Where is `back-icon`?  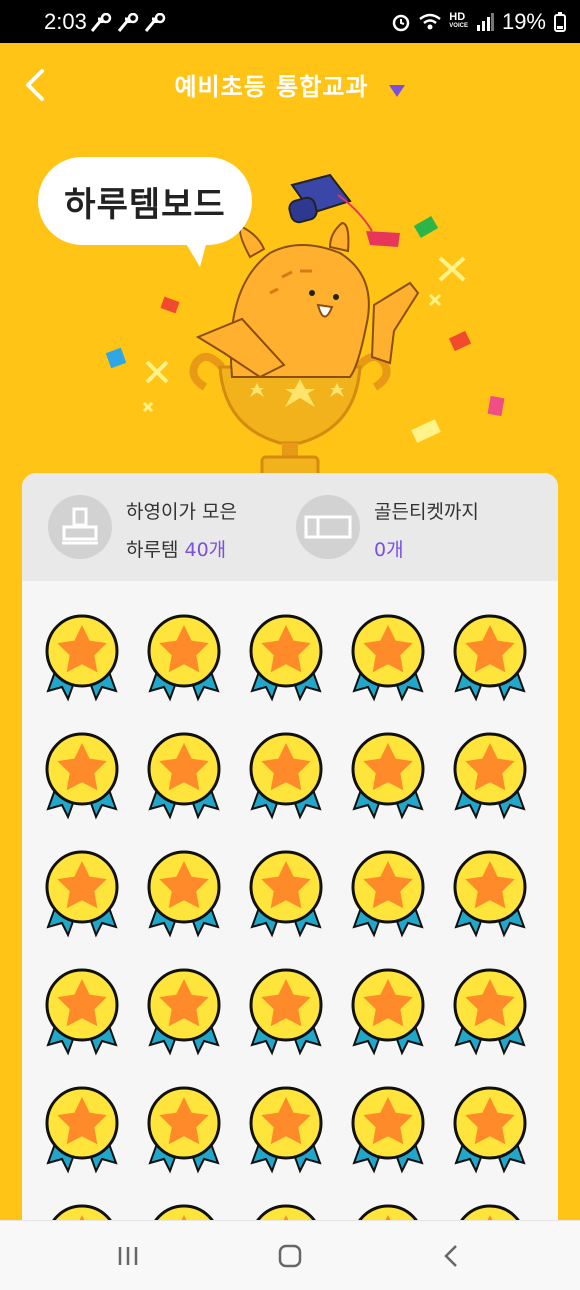 back-icon is located at coordinates (450, 1256).